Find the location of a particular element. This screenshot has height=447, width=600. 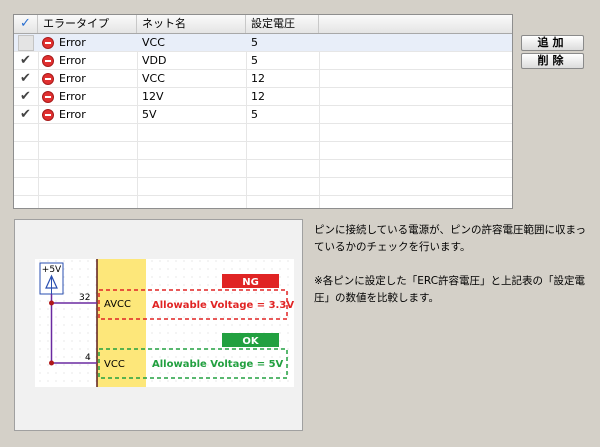

net-name-cell: 12V is located at coordinates (153, 96).